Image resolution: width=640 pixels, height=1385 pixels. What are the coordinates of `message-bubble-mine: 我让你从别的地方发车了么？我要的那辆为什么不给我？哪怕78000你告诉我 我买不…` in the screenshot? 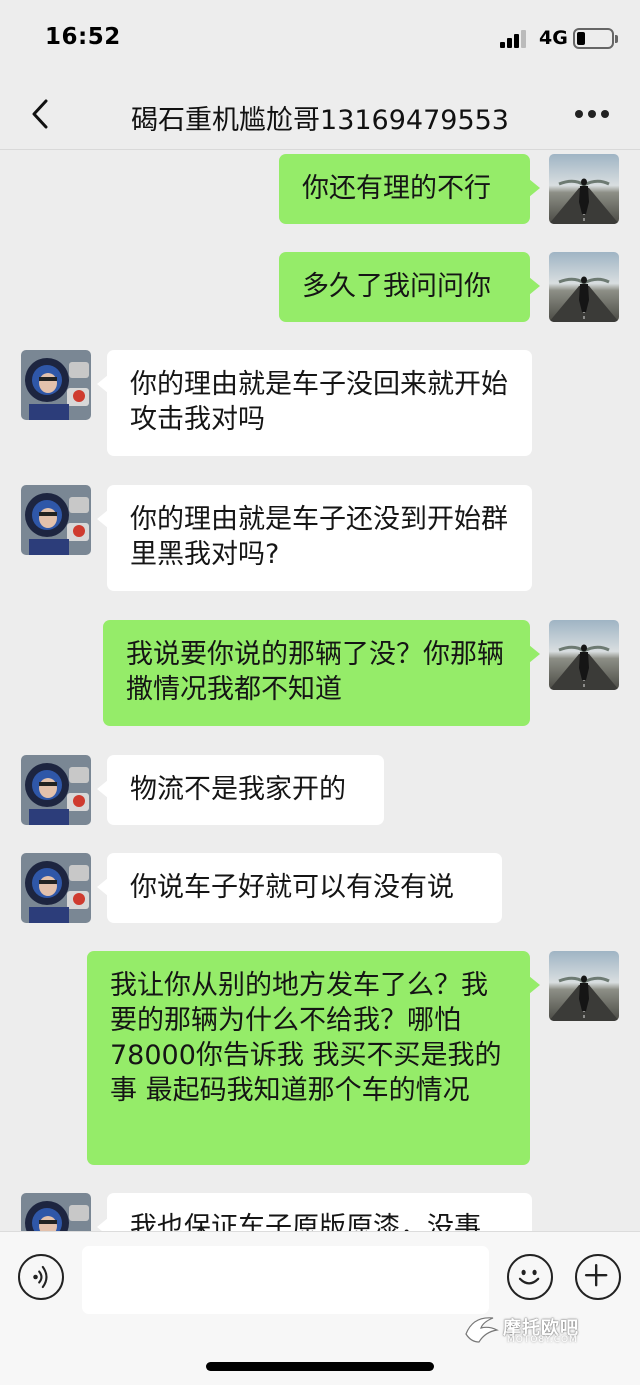 It's located at (313, 1058).